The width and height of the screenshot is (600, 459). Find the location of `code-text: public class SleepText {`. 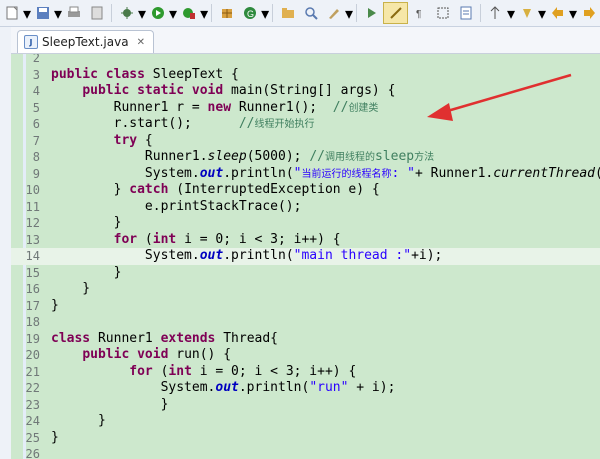

code-text: public class SleepText { is located at coordinates (145, 75).